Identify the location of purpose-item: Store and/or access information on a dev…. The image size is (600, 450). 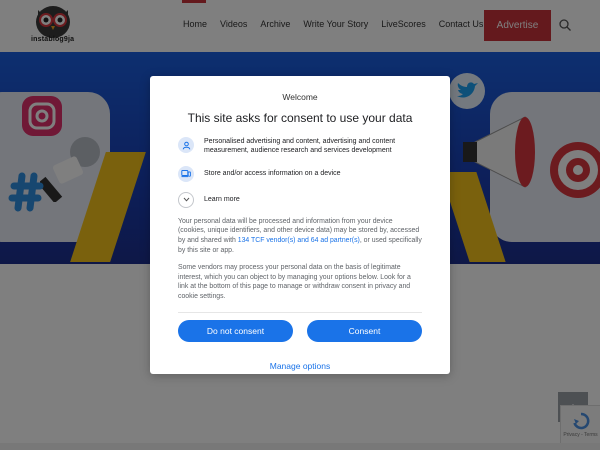
(300, 173).